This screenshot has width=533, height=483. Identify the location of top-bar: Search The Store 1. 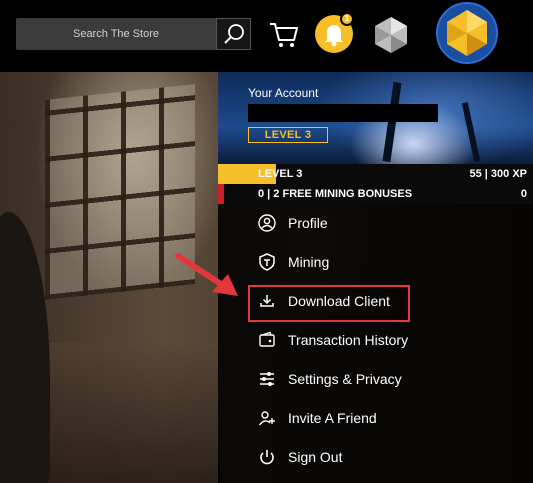
(266, 36).